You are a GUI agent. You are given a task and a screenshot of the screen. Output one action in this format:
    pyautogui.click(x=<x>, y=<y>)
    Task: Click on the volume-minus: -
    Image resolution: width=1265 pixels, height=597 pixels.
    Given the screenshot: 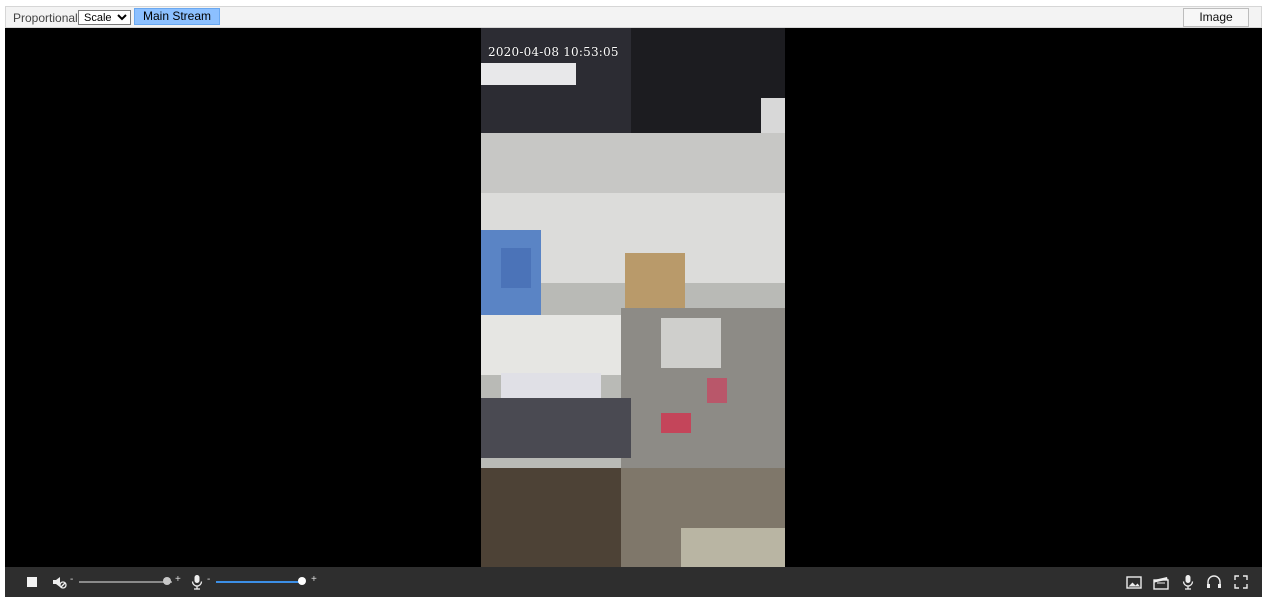 What is the action you would take?
    pyautogui.click(x=72, y=579)
    